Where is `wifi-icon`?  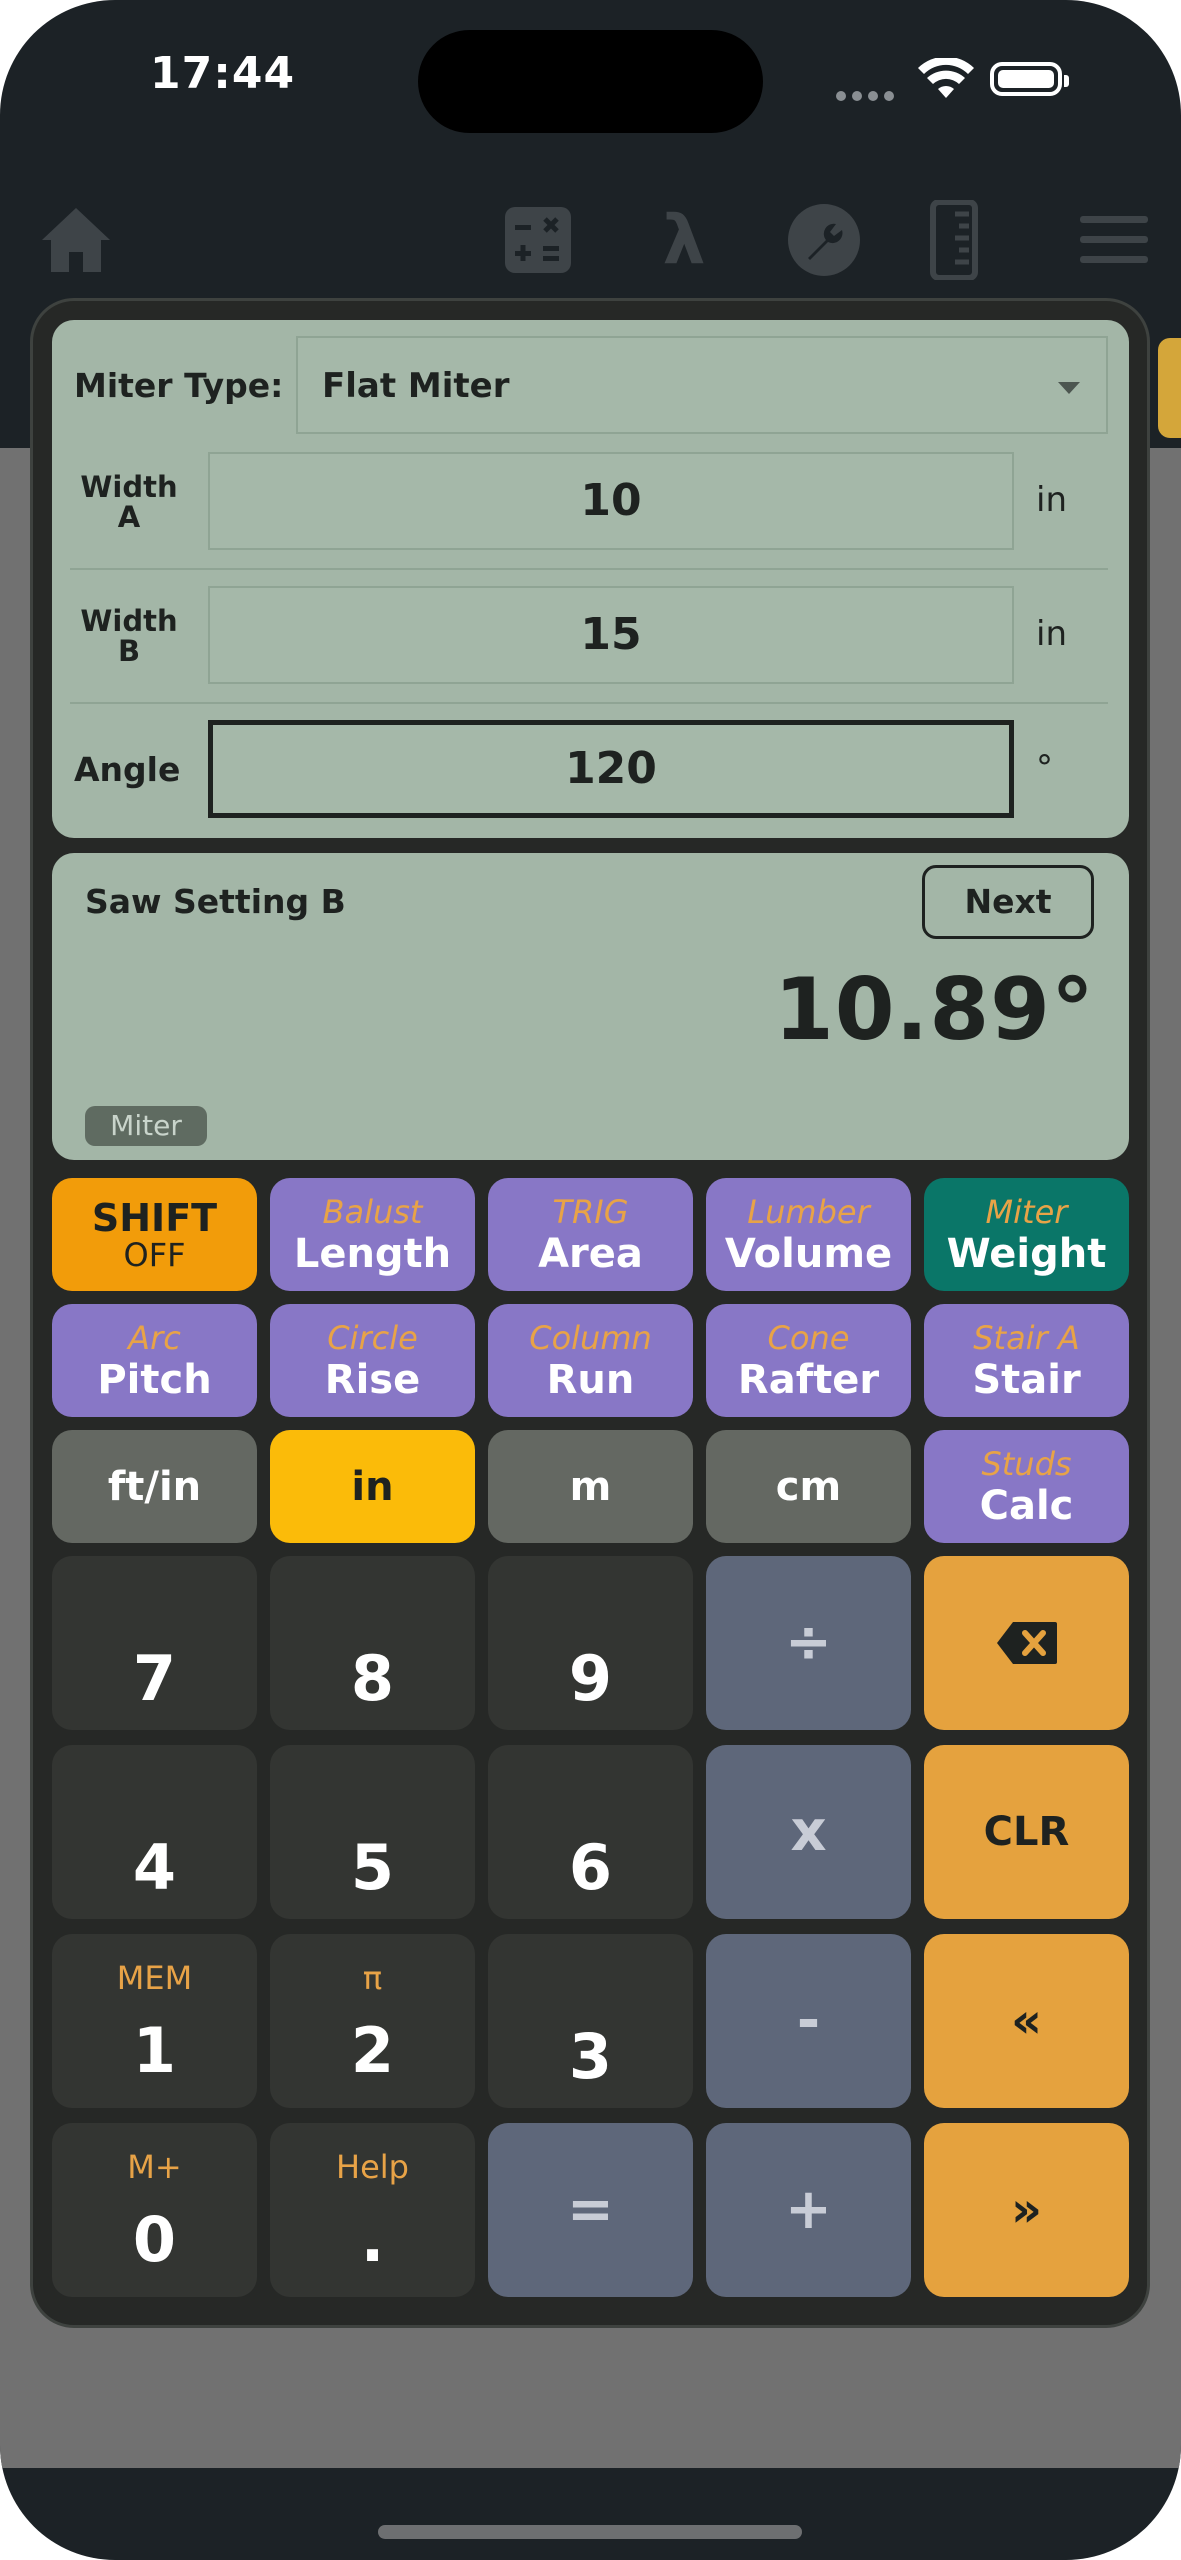
wifi-icon is located at coordinates (946, 80).